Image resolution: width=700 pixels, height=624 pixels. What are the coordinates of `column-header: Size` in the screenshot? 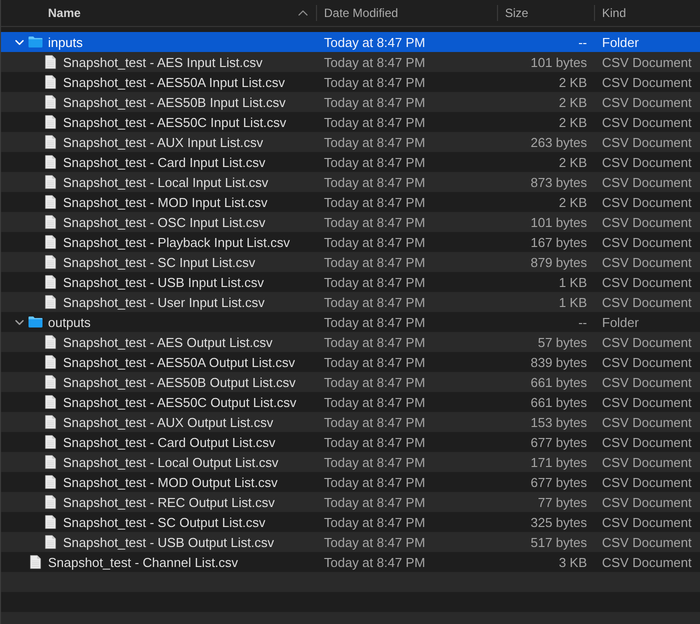 It's located at (545, 13).